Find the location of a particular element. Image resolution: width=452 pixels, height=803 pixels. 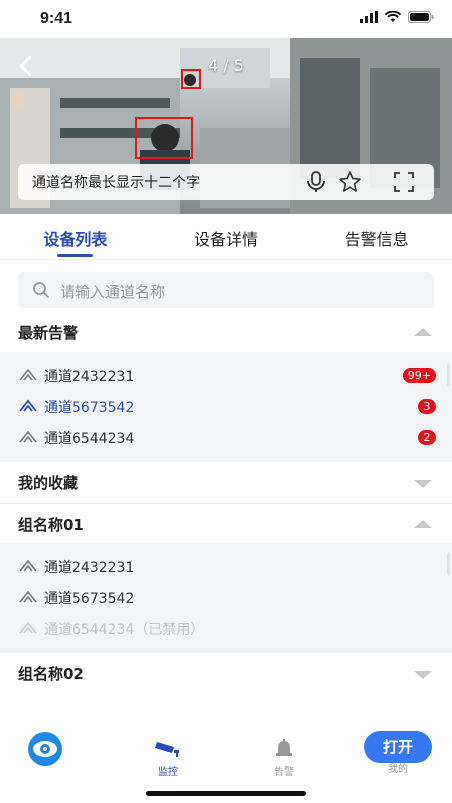

battery-icon is located at coordinates (421, 17).